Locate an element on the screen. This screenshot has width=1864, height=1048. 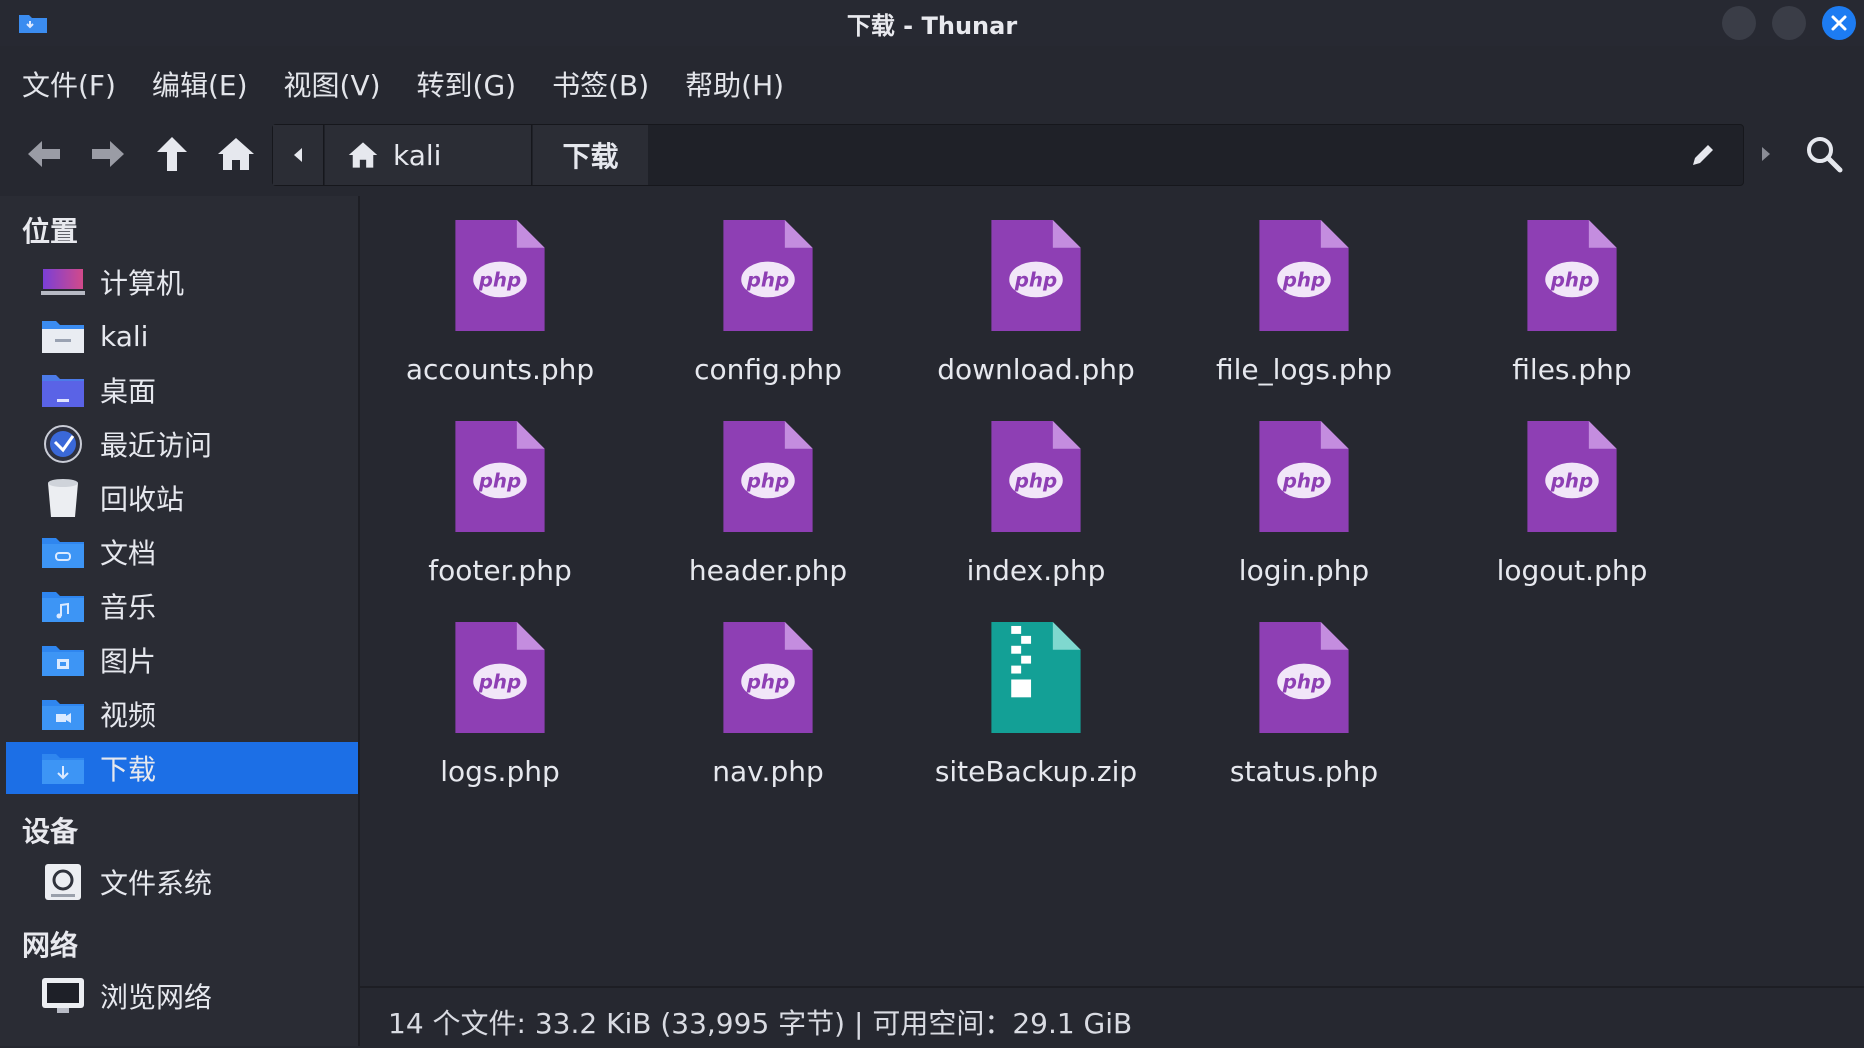
file-item: php logout.php is located at coordinates (1572, 492).